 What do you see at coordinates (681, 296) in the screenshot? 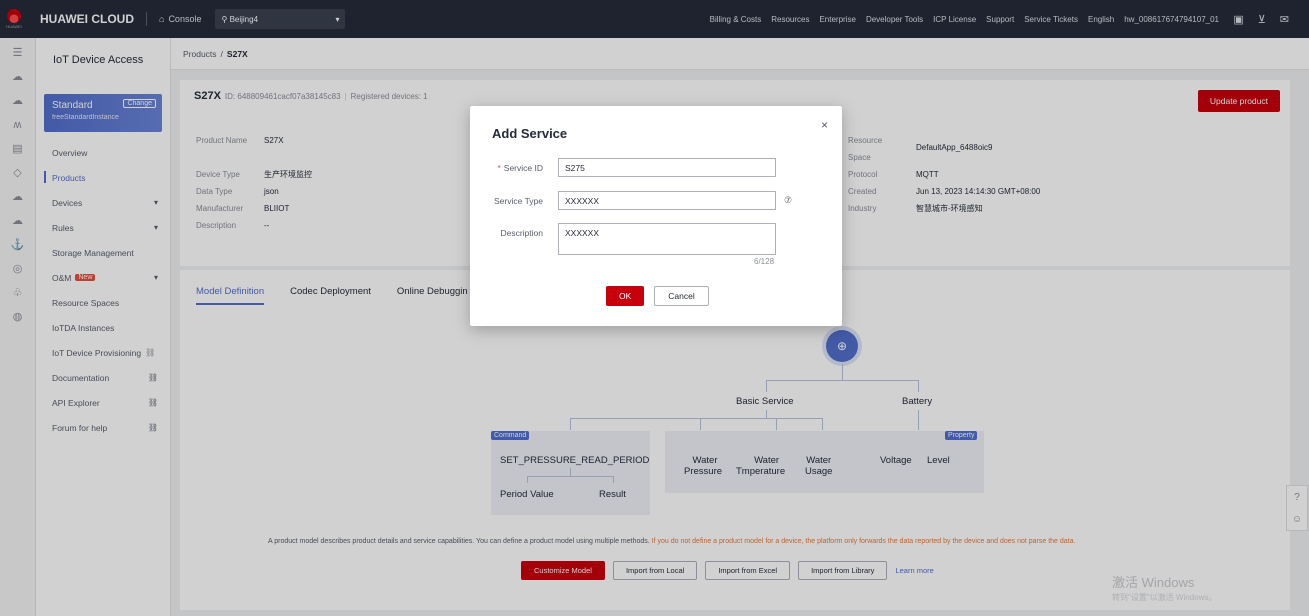
I see `cancel-button: Cancel` at bounding box center [681, 296].